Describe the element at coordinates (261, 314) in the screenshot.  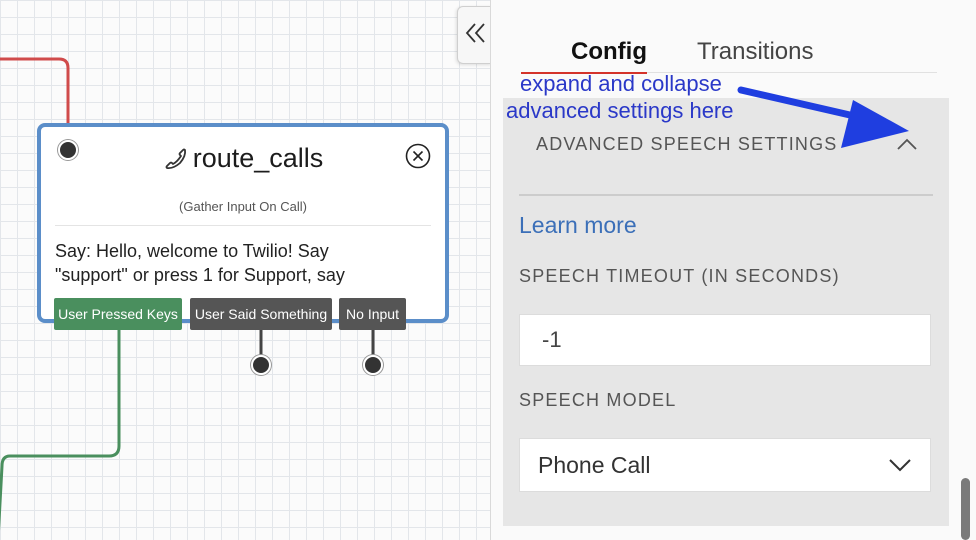
I see `transition-user-said-something: User Said Something` at that location.